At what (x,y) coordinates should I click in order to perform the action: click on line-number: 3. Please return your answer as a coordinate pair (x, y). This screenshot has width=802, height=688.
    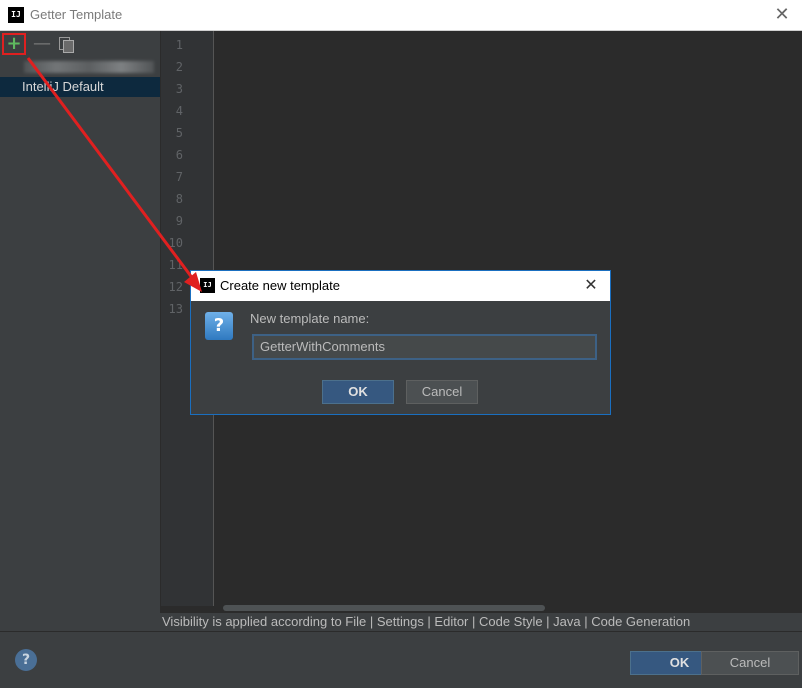
    Looking at the image, I should click on (179, 89).